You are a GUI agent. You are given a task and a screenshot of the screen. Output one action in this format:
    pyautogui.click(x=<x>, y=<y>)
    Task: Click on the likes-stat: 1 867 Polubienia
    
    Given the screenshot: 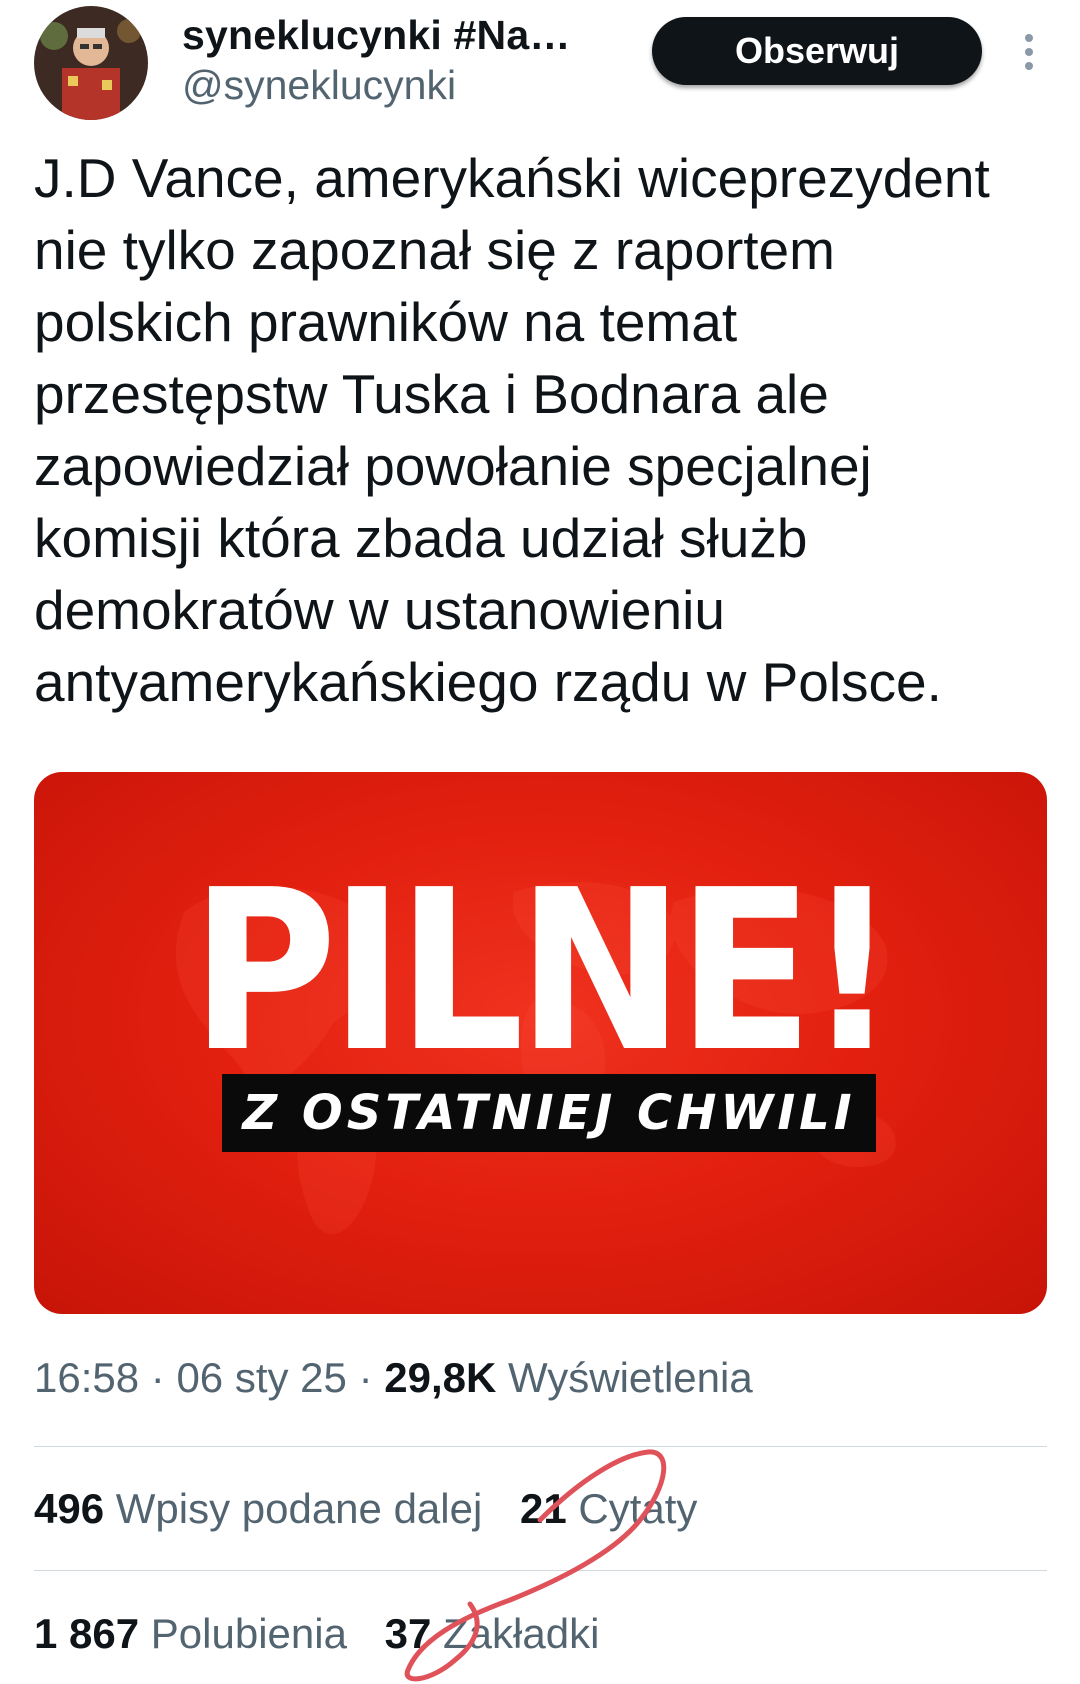 What is the action you would take?
    pyautogui.click(x=190, y=1634)
    